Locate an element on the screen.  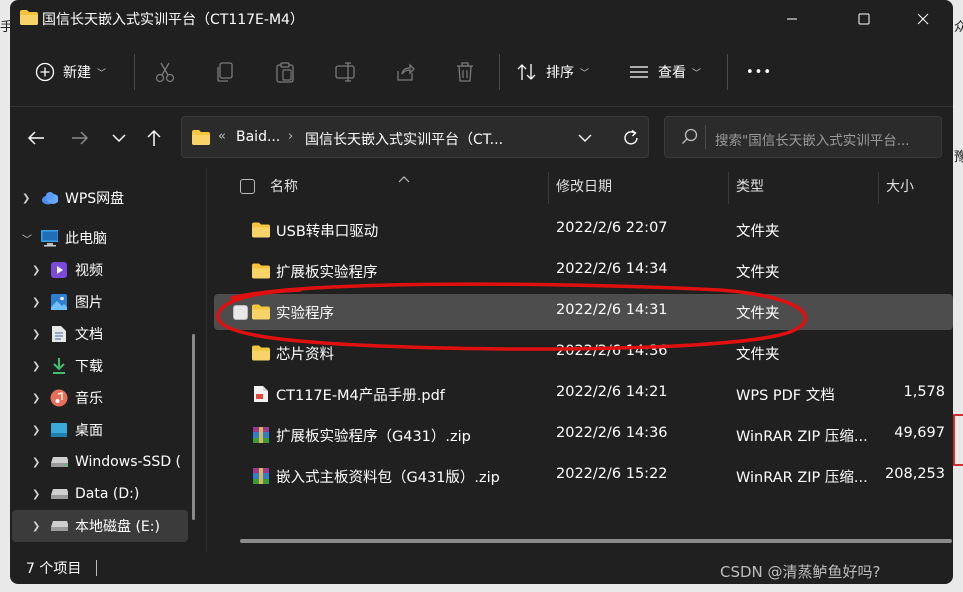
status-divider is located at coordinates (96, 568).